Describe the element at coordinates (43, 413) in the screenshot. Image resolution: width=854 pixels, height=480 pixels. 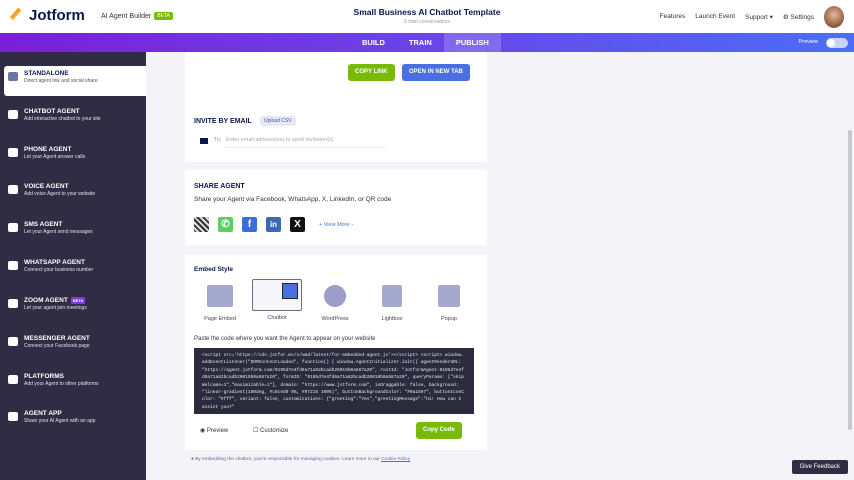
I see `sidebar-item-label: AGENT APP` at that location.